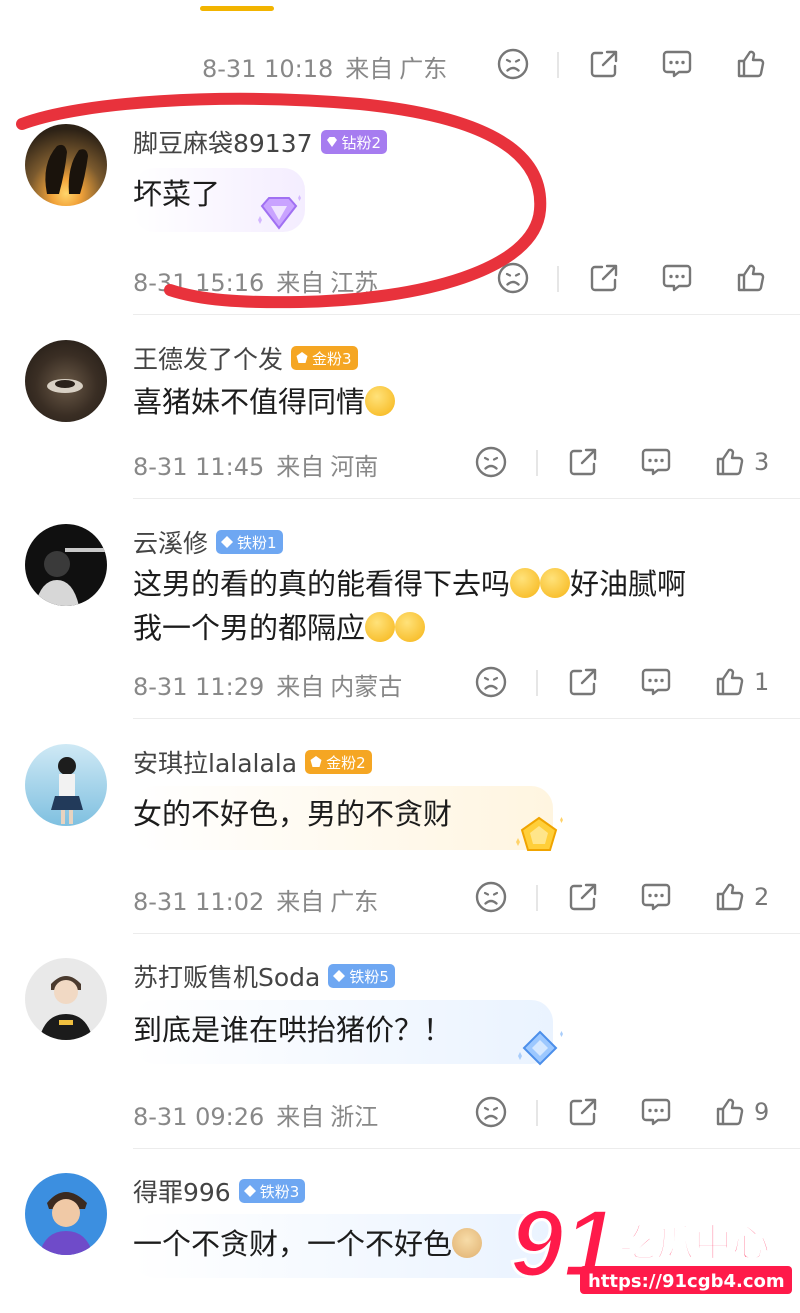 This screenshot has height=1313, width=800. What do you see at coordinates (762, 897) in the screenshot?
I see `like-count: 2` at bounding box center [762, 897].